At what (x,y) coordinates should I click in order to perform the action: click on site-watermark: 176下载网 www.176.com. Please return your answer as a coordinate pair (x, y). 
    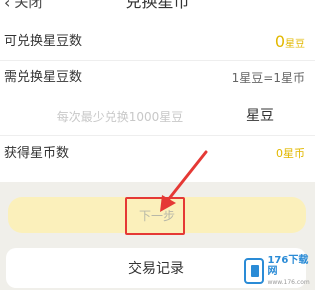
    Looking at the image, I should click on (279, 271).